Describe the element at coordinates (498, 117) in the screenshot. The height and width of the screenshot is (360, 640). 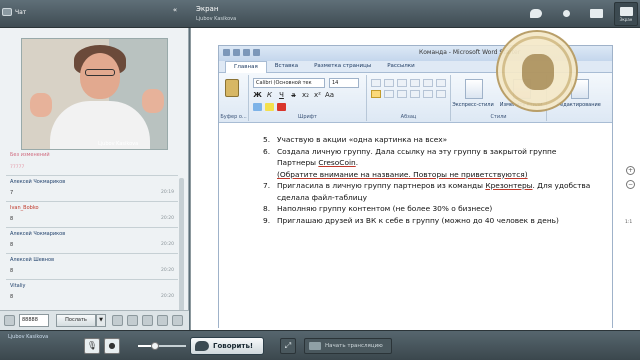
I see `styles-group-label: Стили` at that location.